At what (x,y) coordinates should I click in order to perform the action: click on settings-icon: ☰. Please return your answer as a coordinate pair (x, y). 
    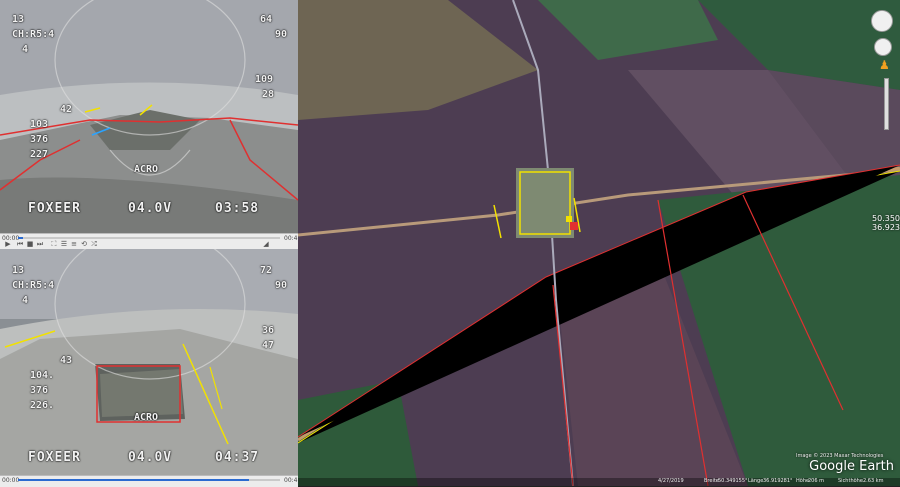
    Looking at the image, I should click on (64, 244).